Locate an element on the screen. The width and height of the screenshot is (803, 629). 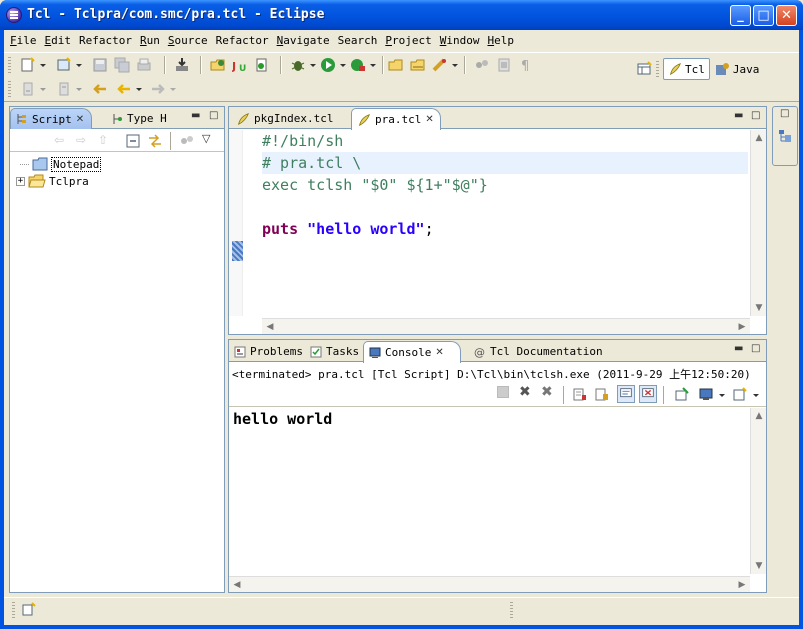
run-icon is located at coordinates (328, 65).